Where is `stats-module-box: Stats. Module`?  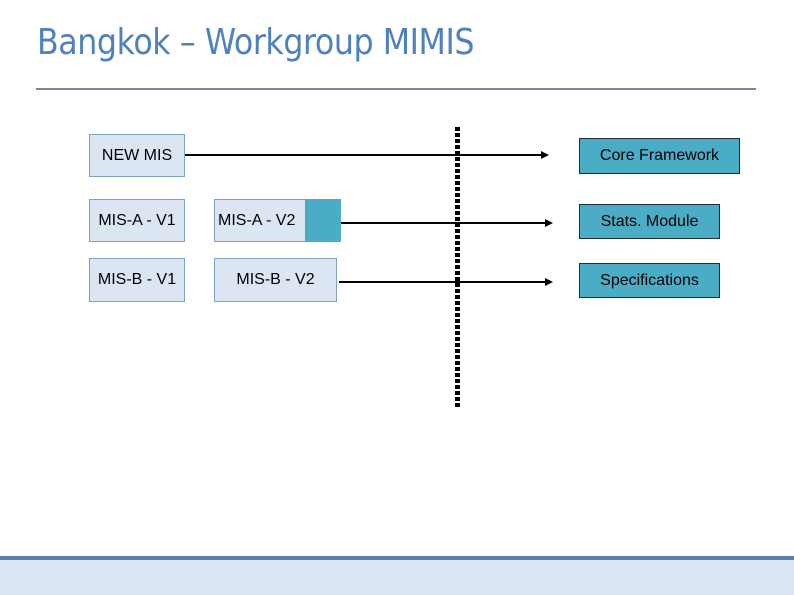
stats-module-box: Stats. Module is located at coordinates (649, 221).